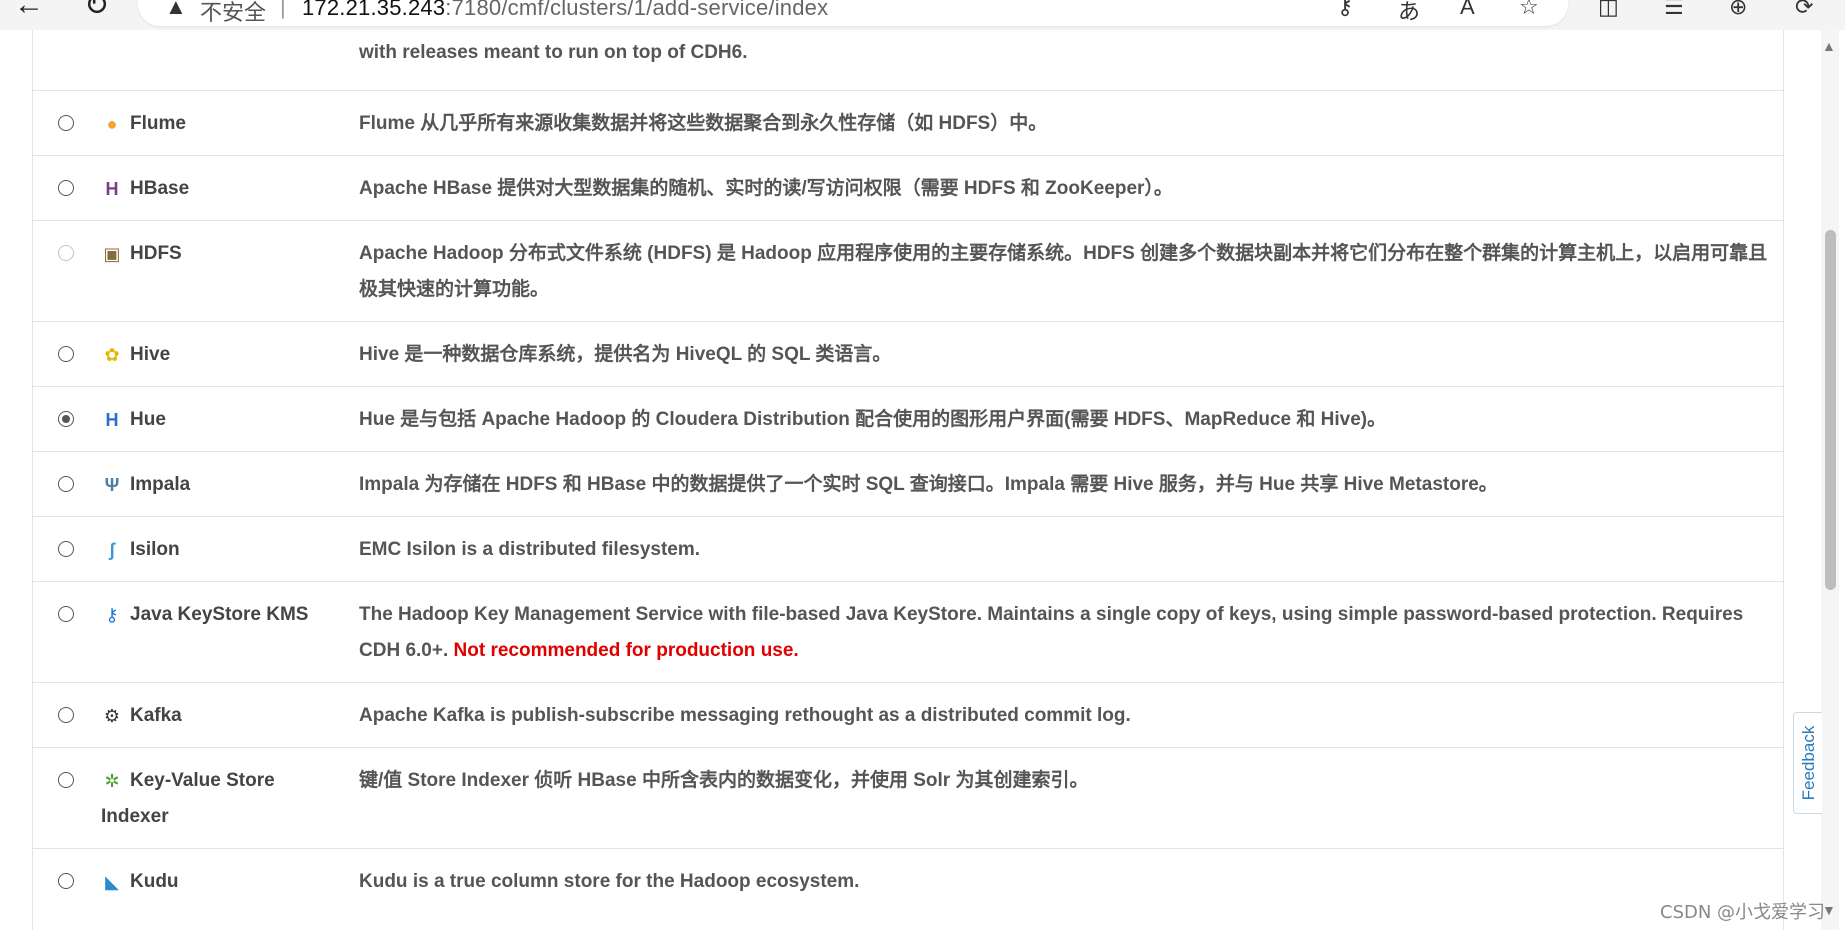 This screenshot has width=1845, height=930. I want to click on read-aloud-icon: A, so click(1467, 10).